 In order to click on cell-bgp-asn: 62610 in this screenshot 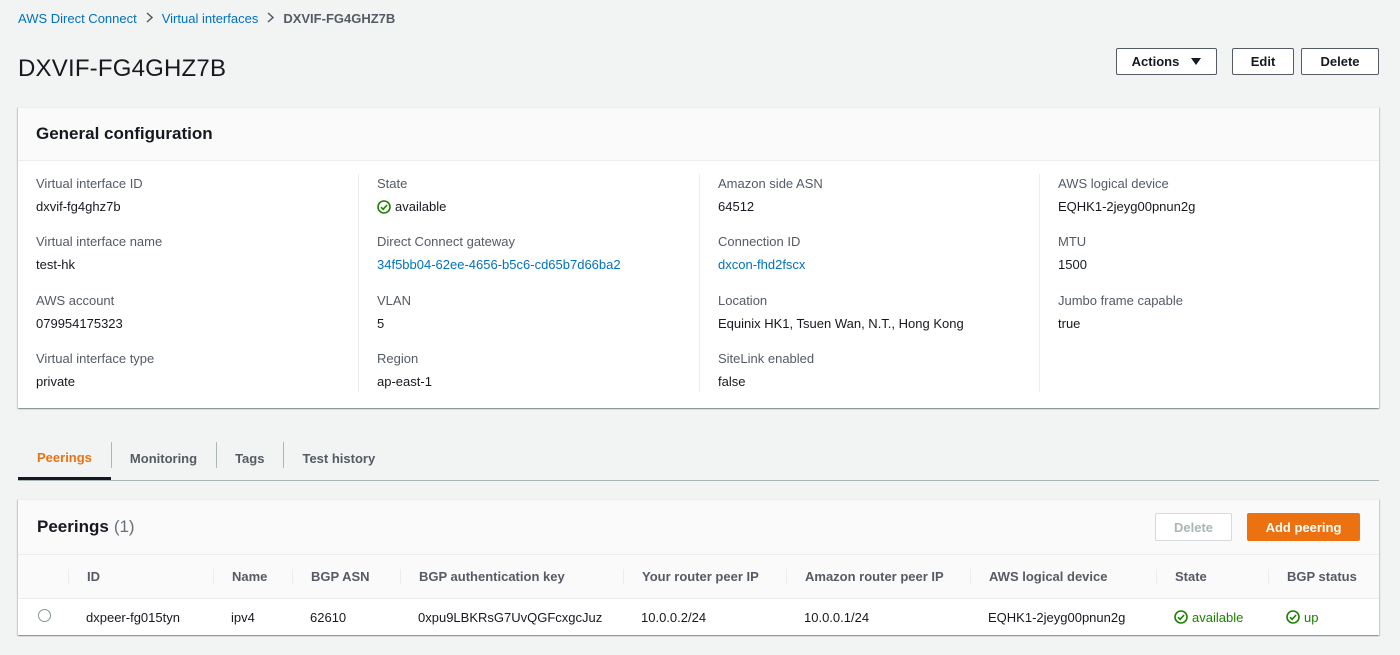, I will do `click(328, 617)`.